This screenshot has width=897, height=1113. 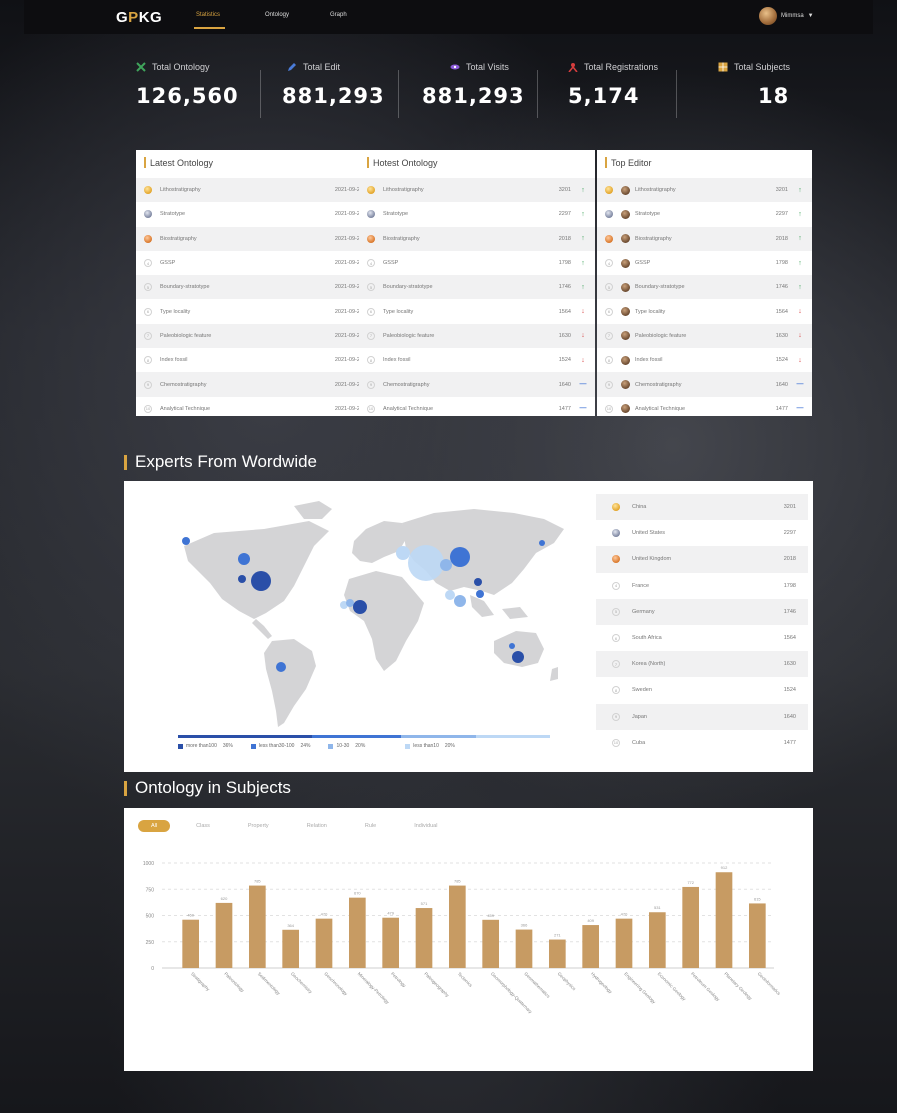 I want to click on tab-rule: Rule, so click(x=370, y=826).